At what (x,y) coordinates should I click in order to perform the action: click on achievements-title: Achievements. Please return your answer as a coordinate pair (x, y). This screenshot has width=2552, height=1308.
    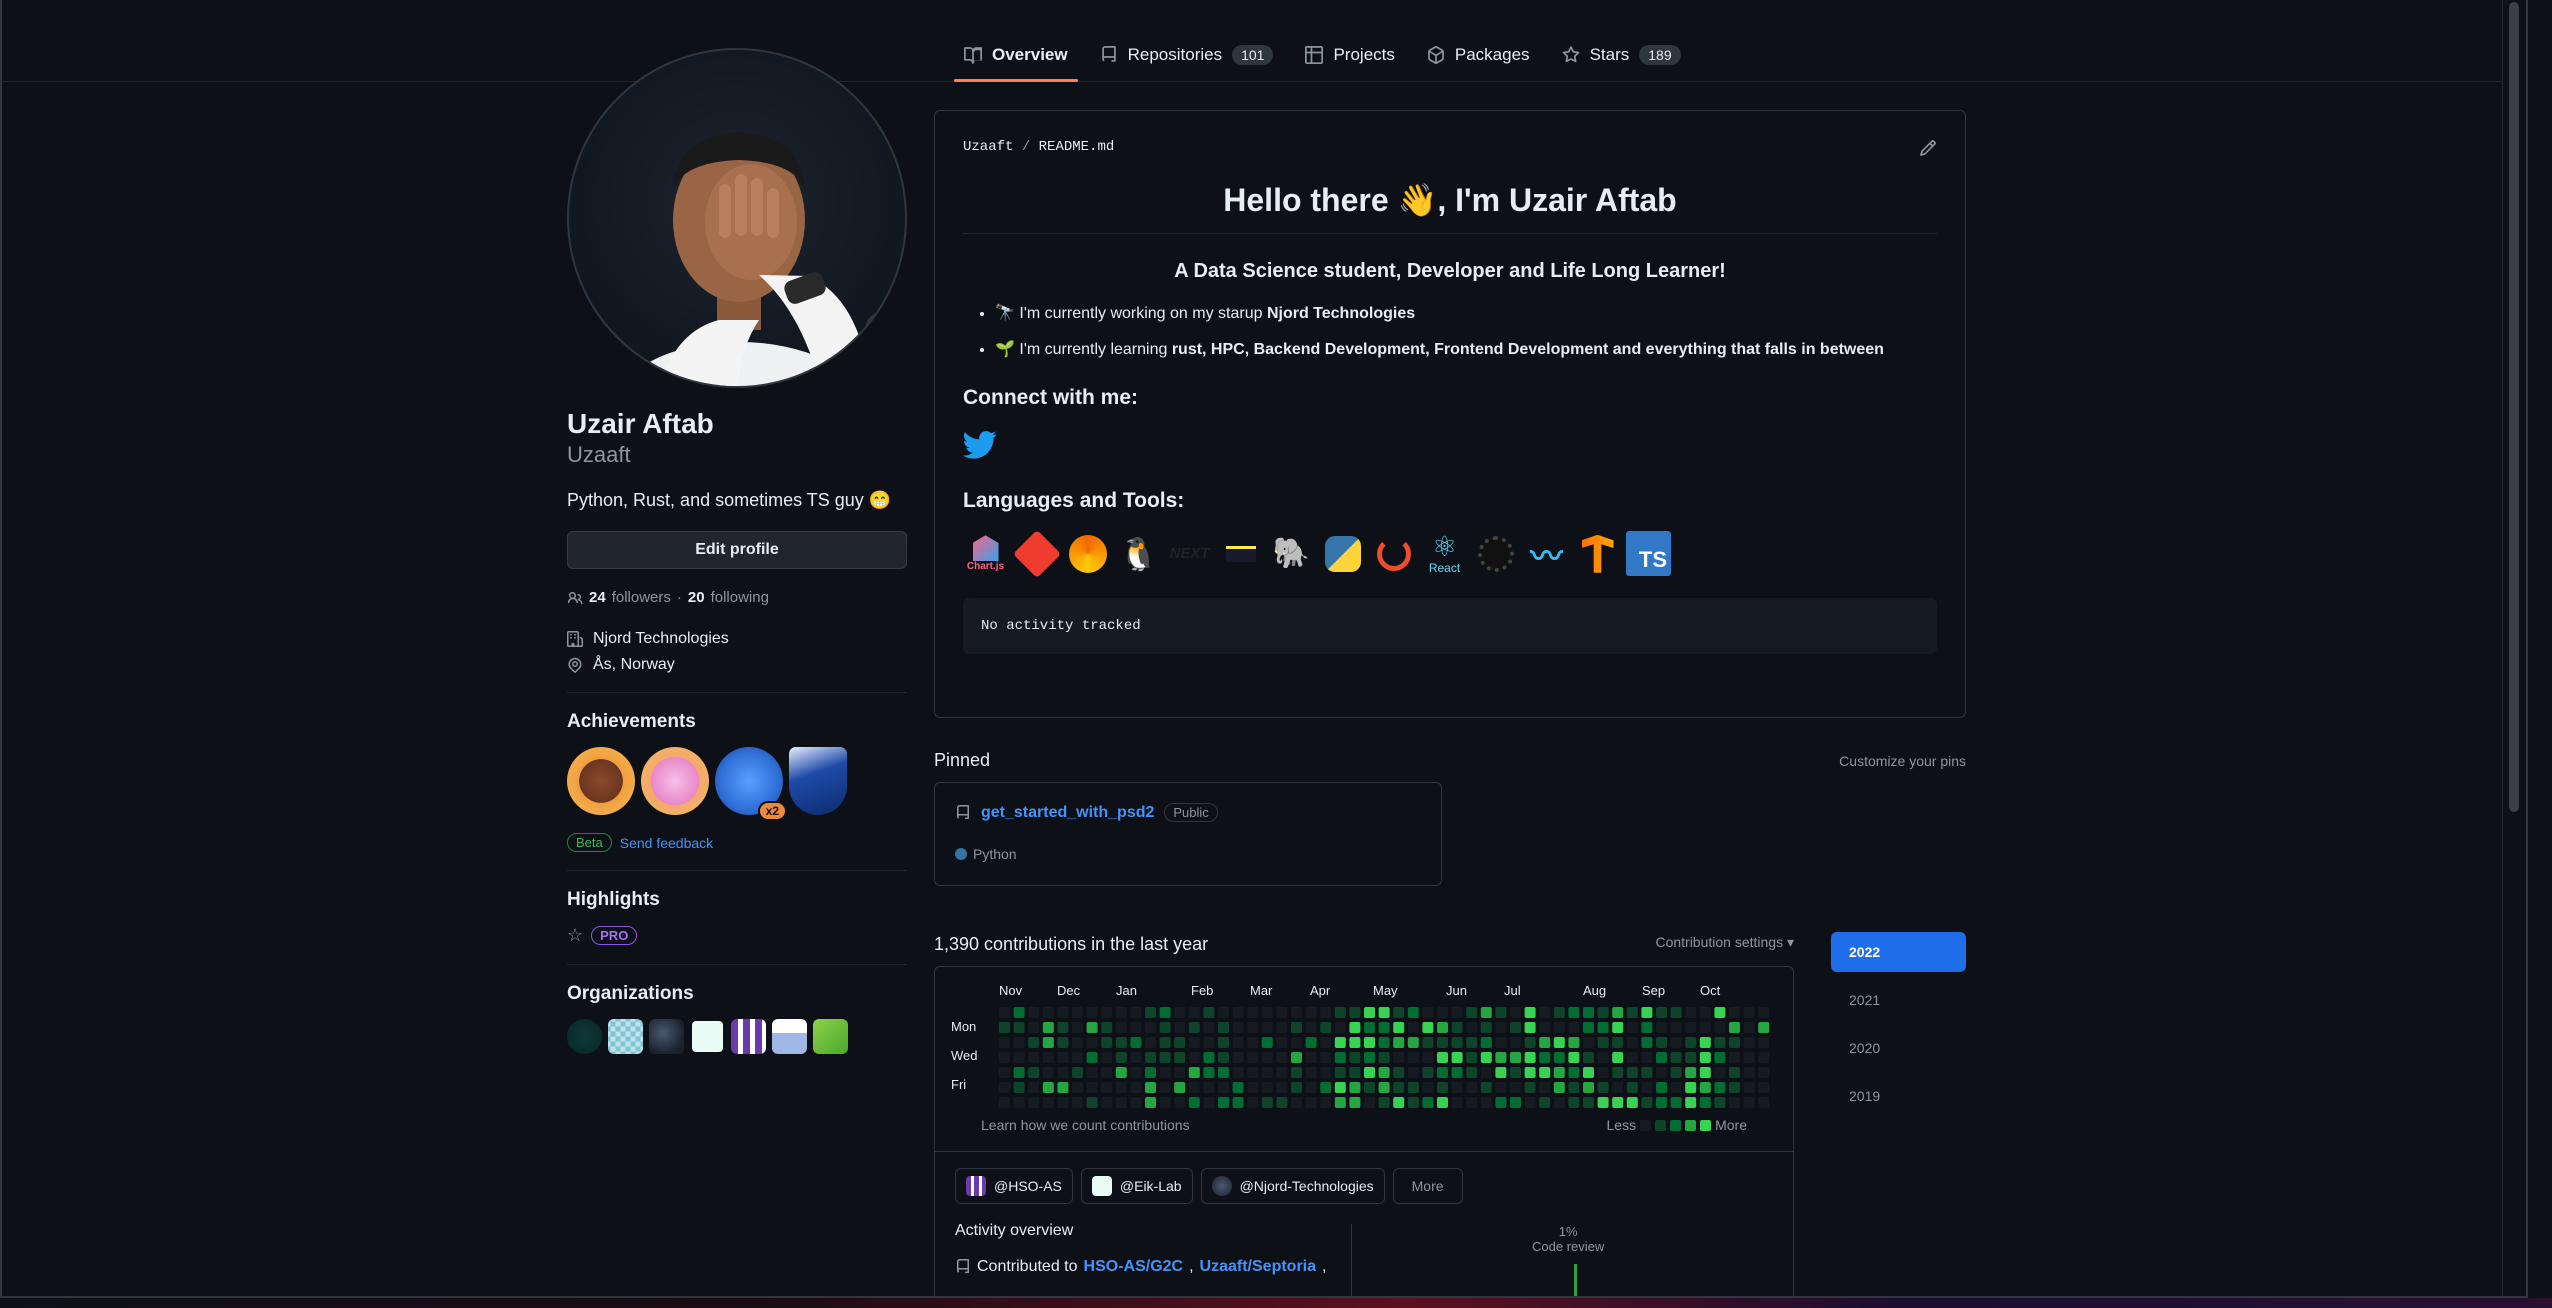
    Looking at the image, I should click on (737, 722).